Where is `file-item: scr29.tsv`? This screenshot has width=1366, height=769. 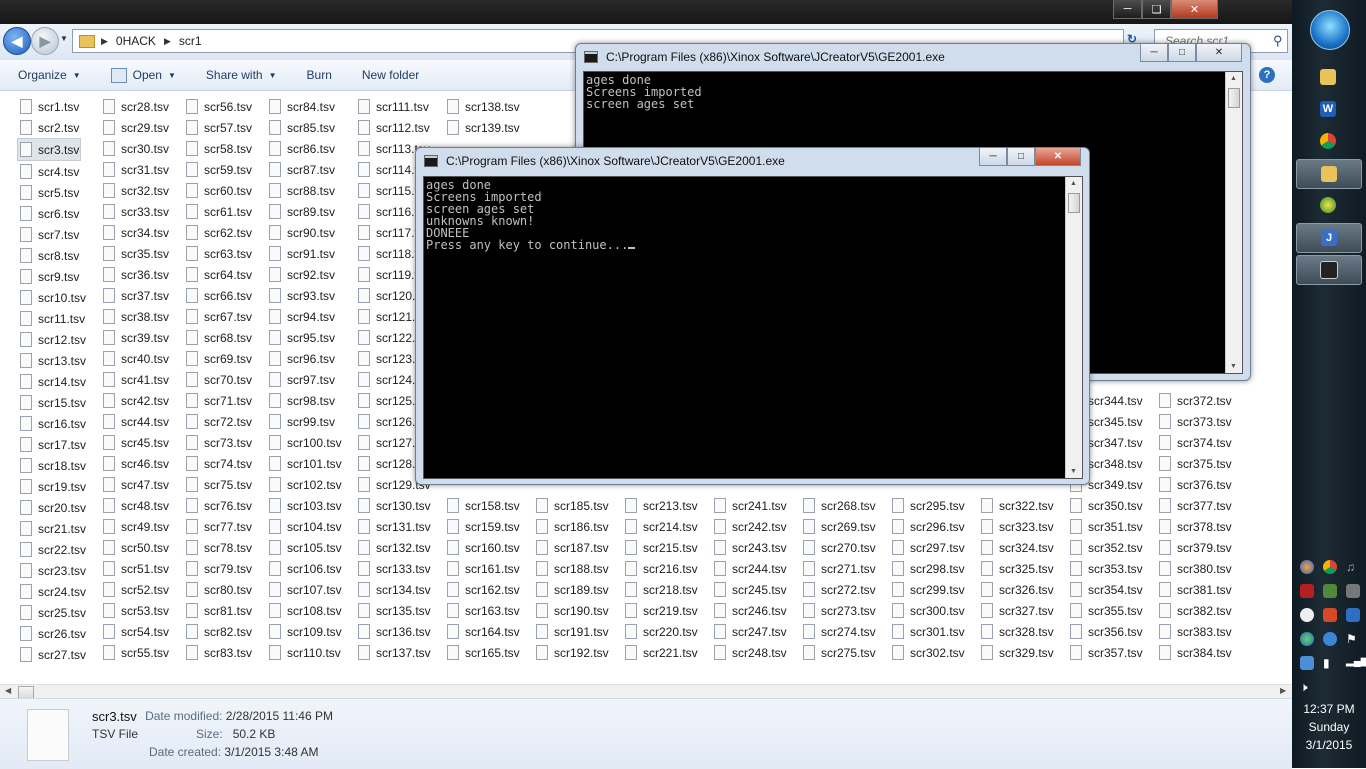
file-item: scr29.tsv is located at coordinates (136, 127).